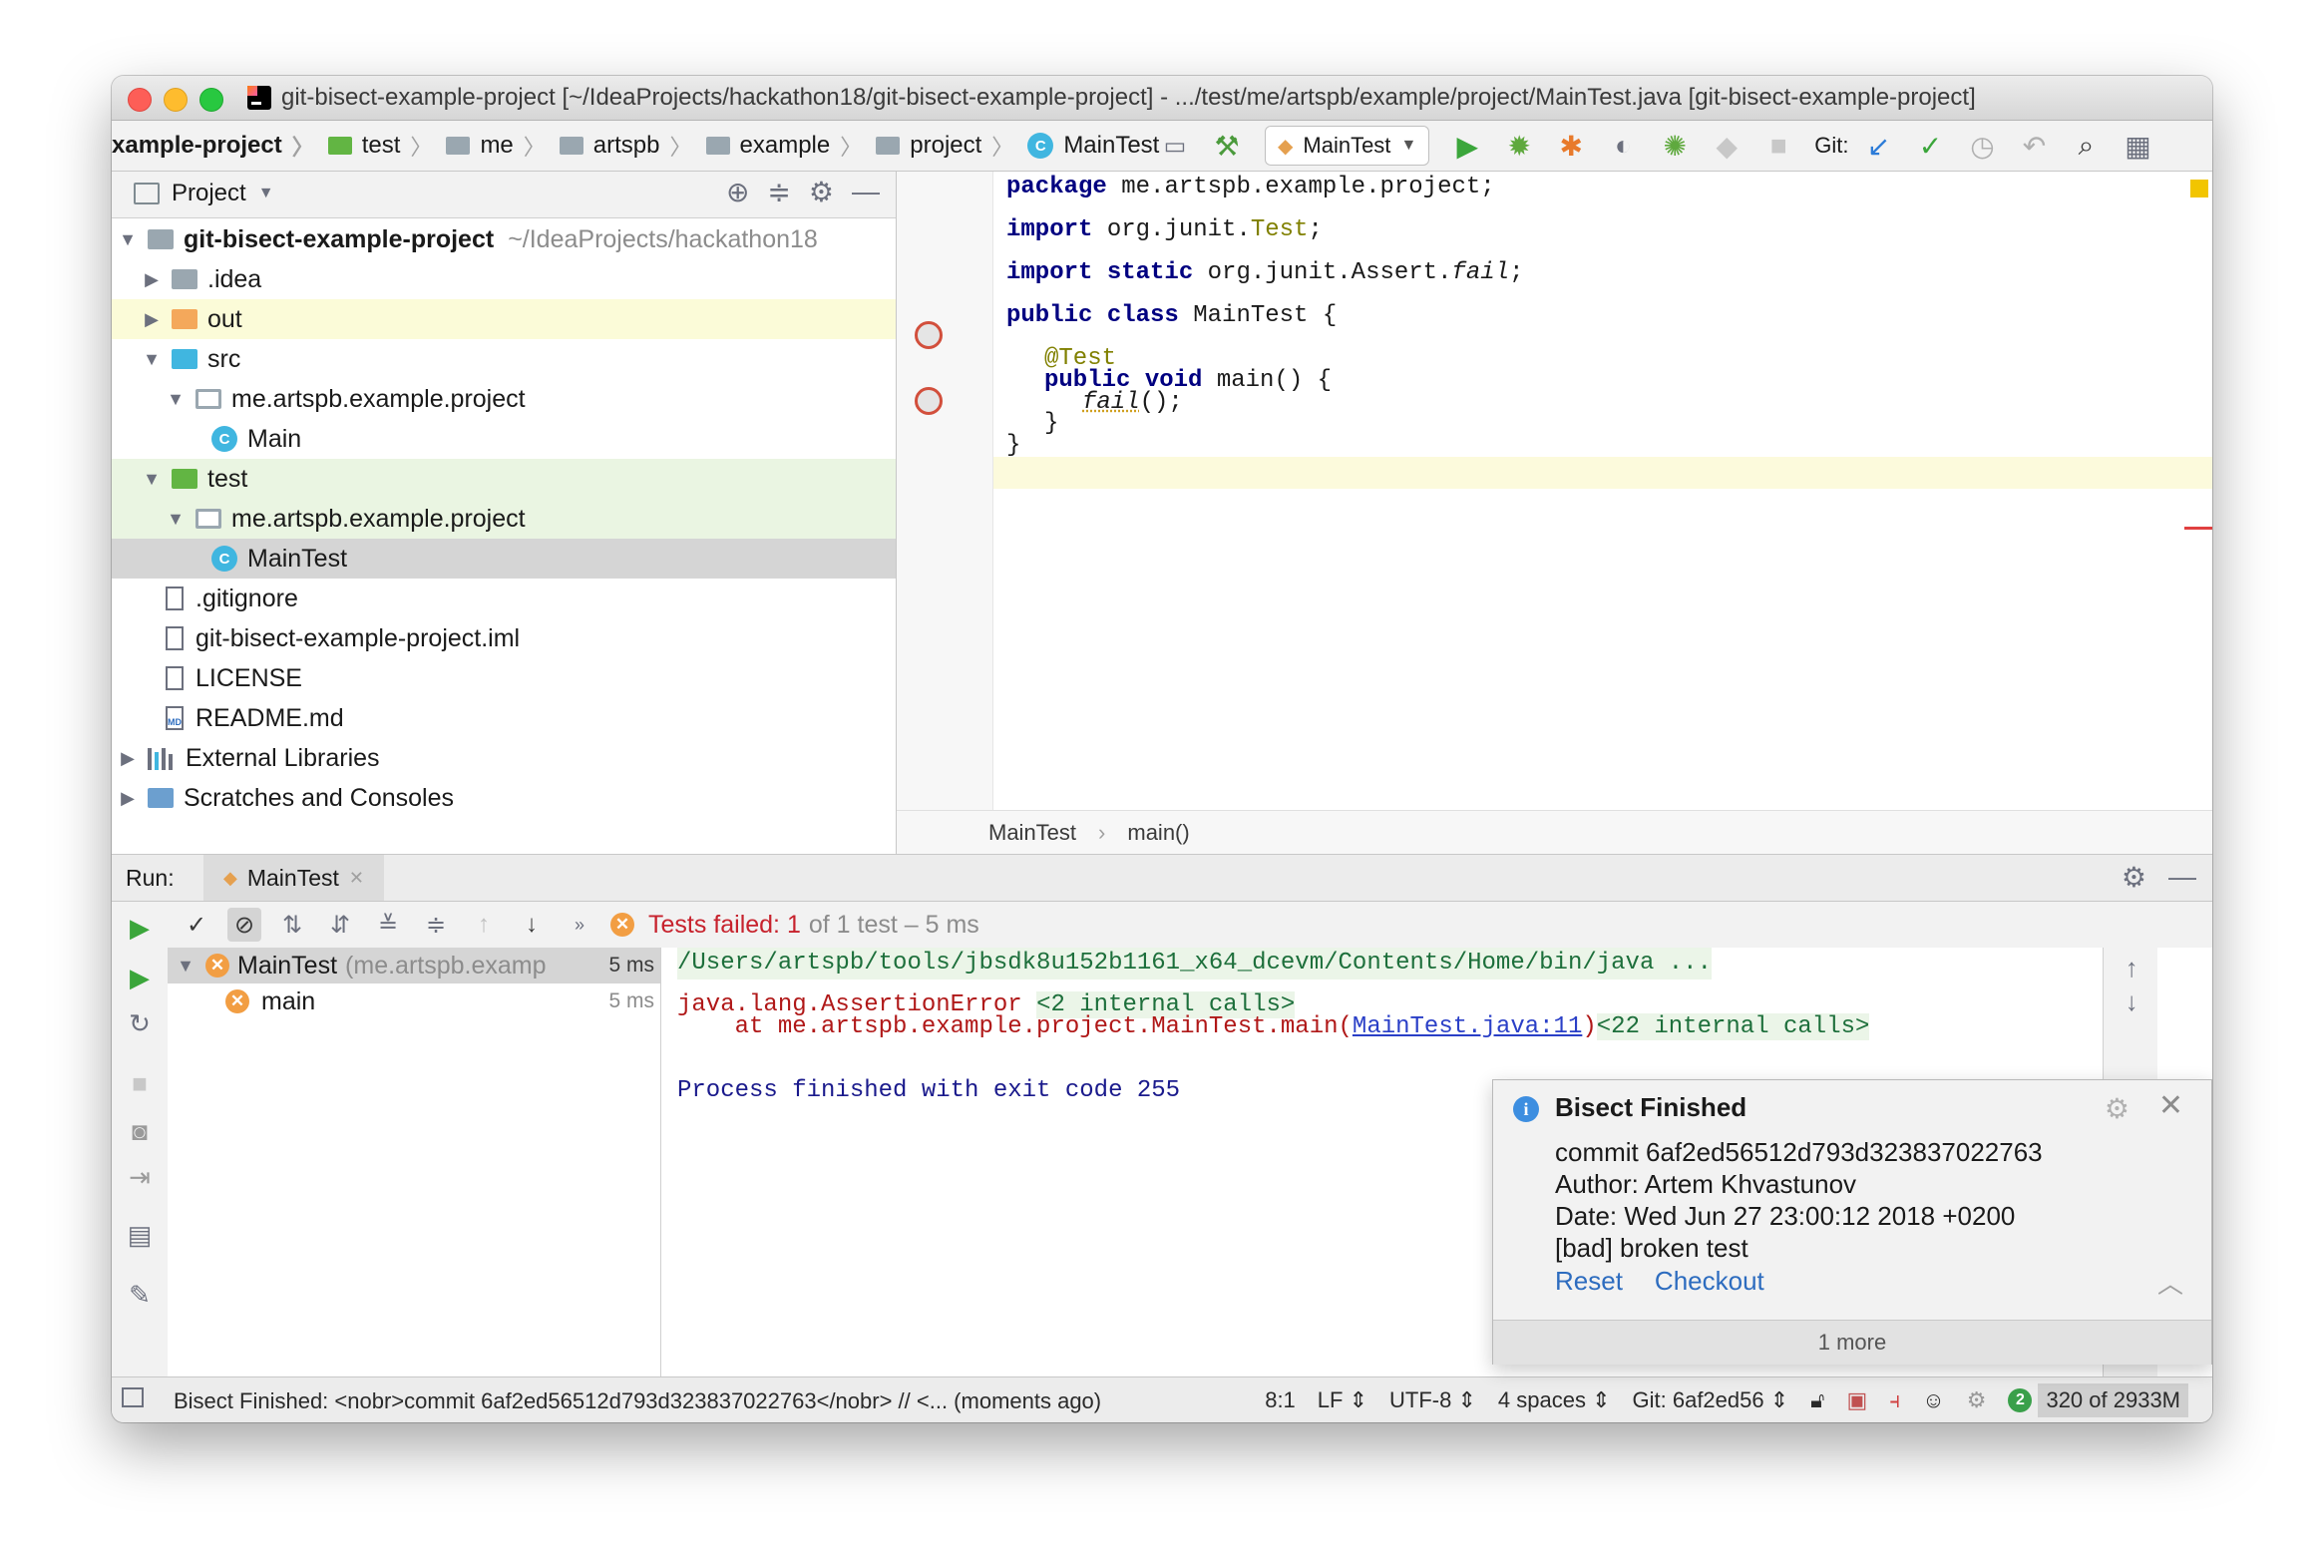 Image resolution: width=2324 pixels, height=1568 pixels. Describe the element at coordinates (504, 798) in the screenshot. I see `tree-item-scratches: ▶ Scratches and Consoles` at that location.